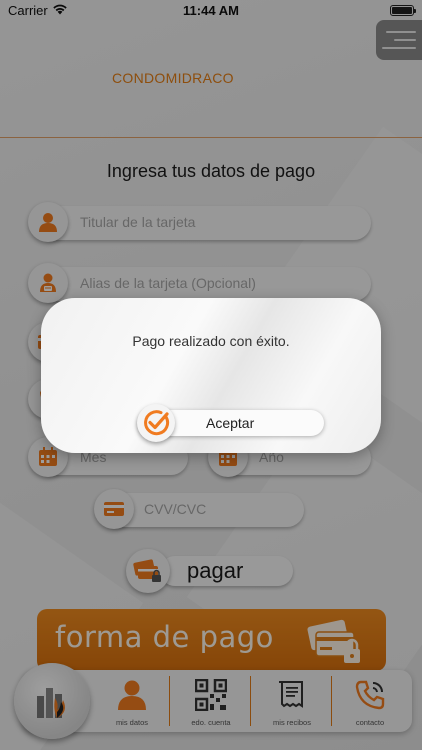 This screenshot has height=750, width=422. What do you see at coordinates (156, 423) in the screenshot?
I see `check-icon` at bounding box center [156, 423].